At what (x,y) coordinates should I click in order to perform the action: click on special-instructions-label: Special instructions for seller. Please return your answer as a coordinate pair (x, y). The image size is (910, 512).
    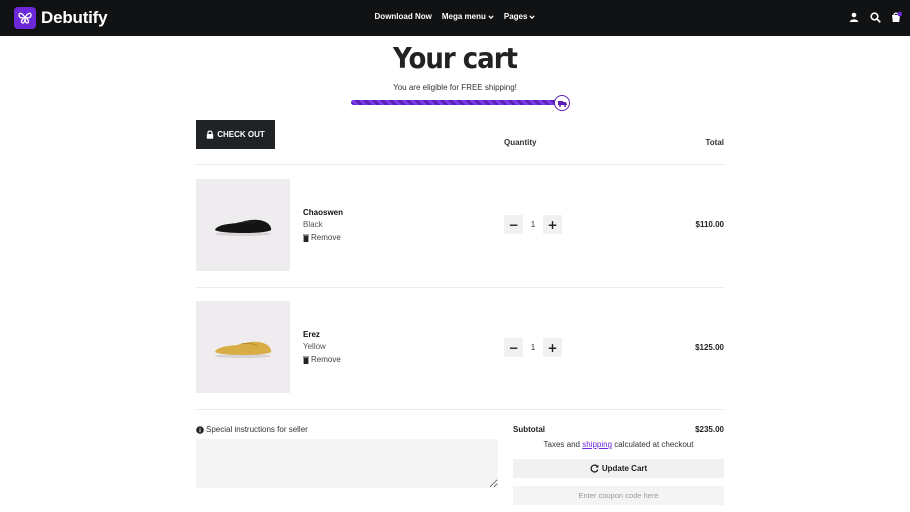
    Looking at the image, I should click on (252, 429).